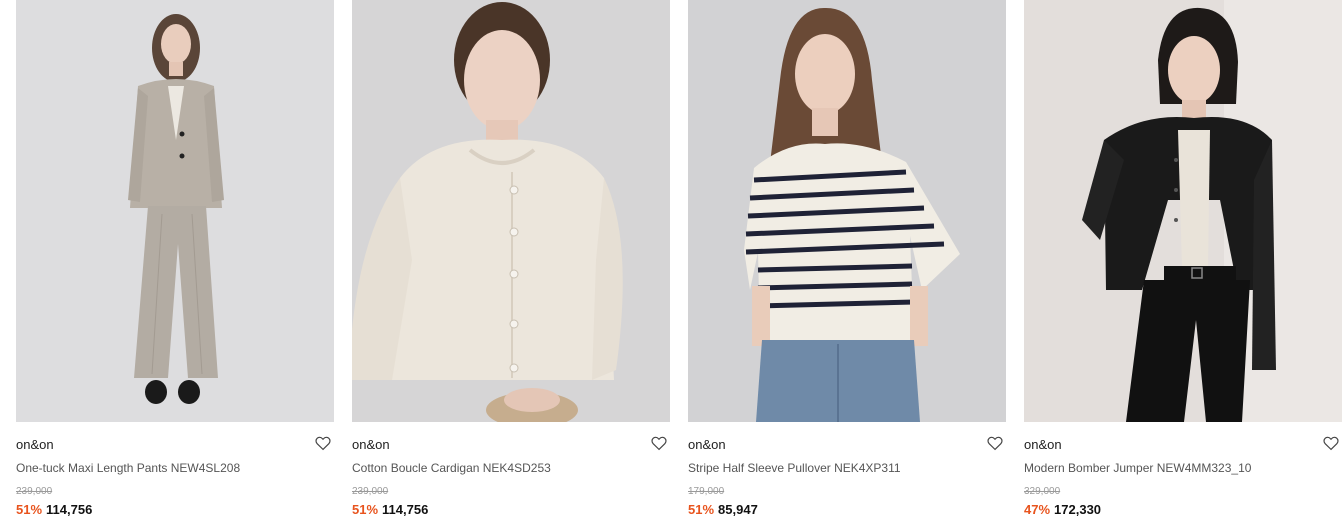 The height and width of the screenshot is (528, 1344). Describe the element at coordinates (128, 468) in the screenshot. I see `product-name: One-tuck Maxi Length Pants NEW4SL208` at that location.